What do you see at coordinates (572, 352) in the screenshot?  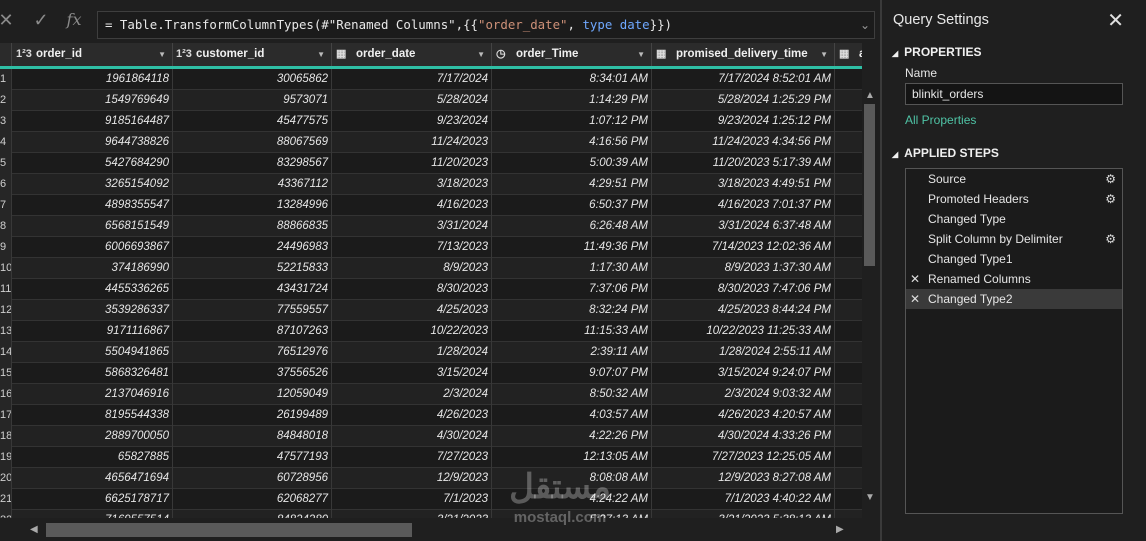 I see `table-cell: 2:39:11 AM` at bounding box center [572, 352].